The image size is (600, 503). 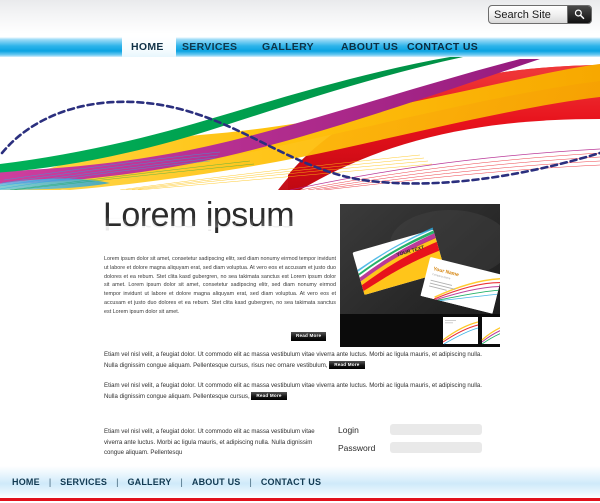 I want to click on login-row: Login, so click(x=418, y=429).